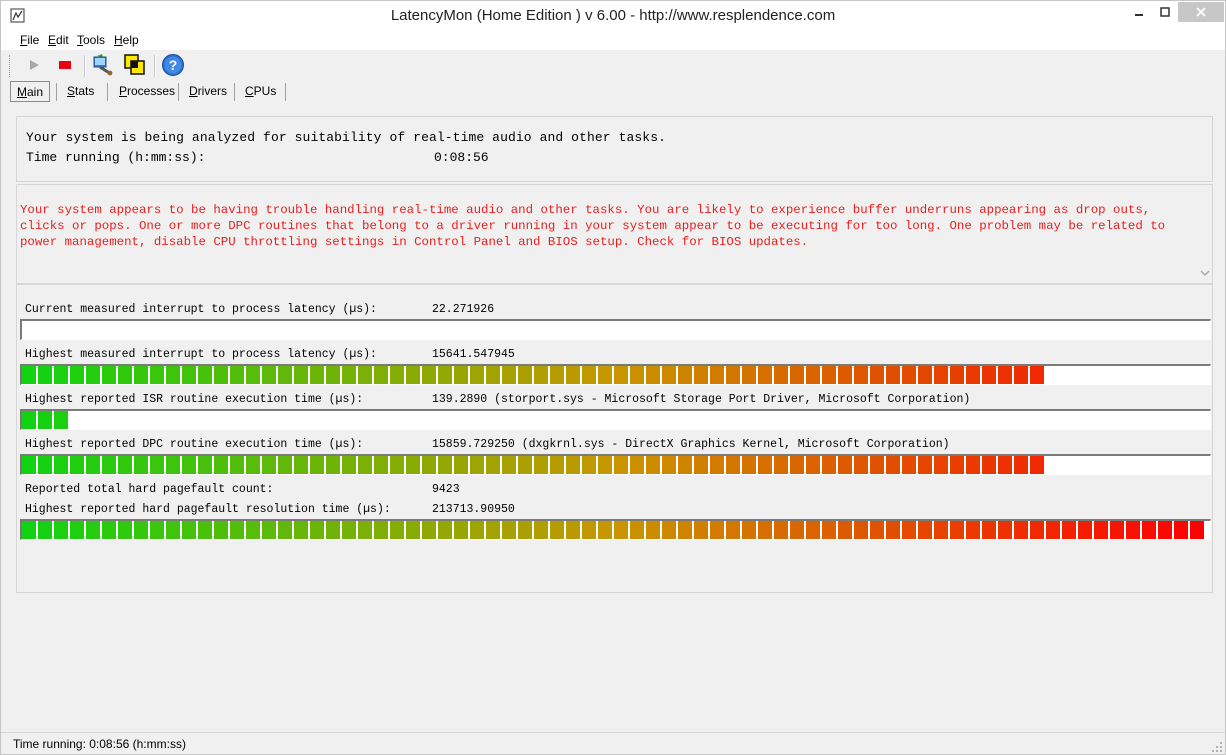 The image size is (1226, 755). I want to click on minimize-button, so click(1138, 12).